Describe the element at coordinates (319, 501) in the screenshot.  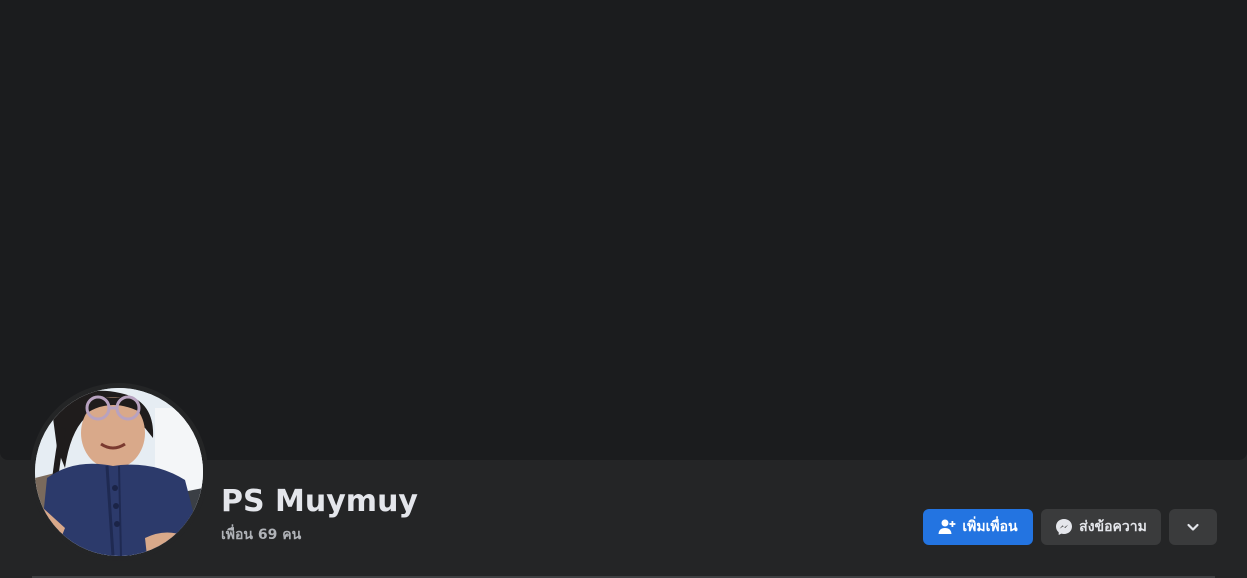
I see `profile-name: PS Muymuy` at that location.